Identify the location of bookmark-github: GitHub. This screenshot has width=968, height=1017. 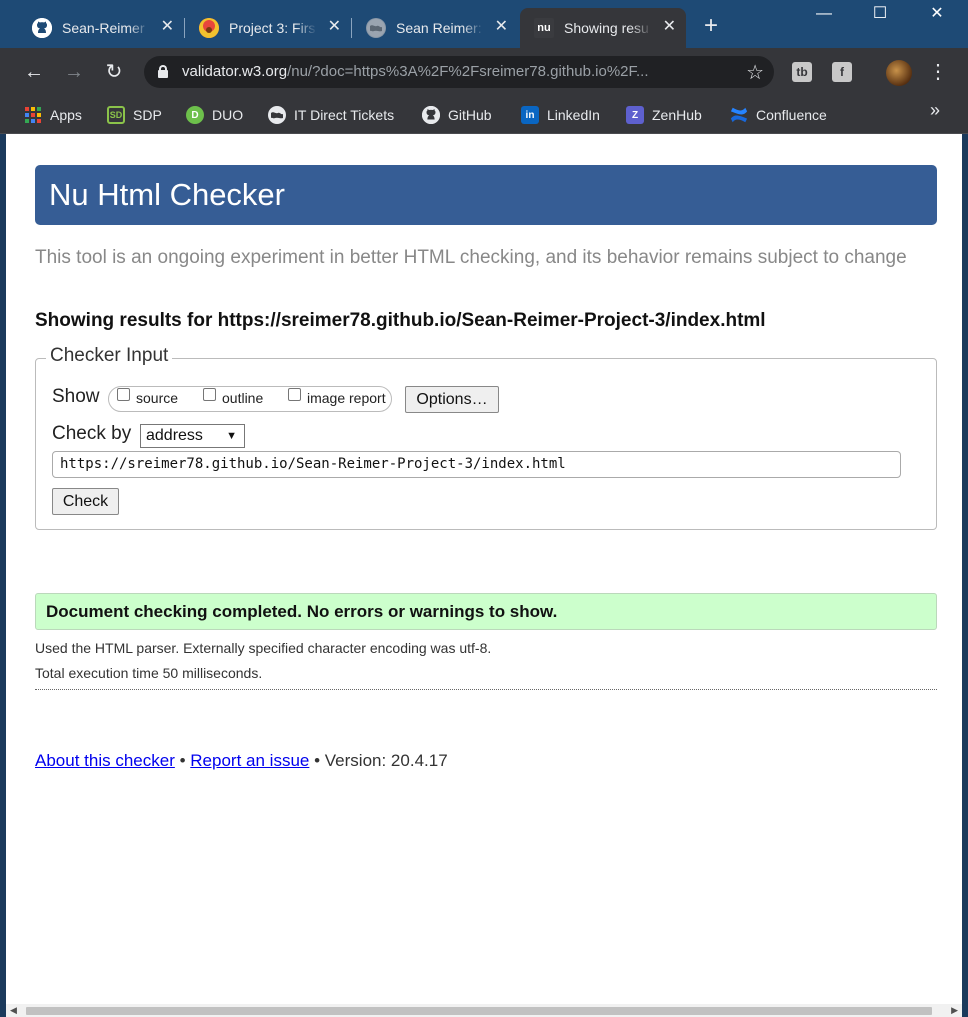
(457, 115).